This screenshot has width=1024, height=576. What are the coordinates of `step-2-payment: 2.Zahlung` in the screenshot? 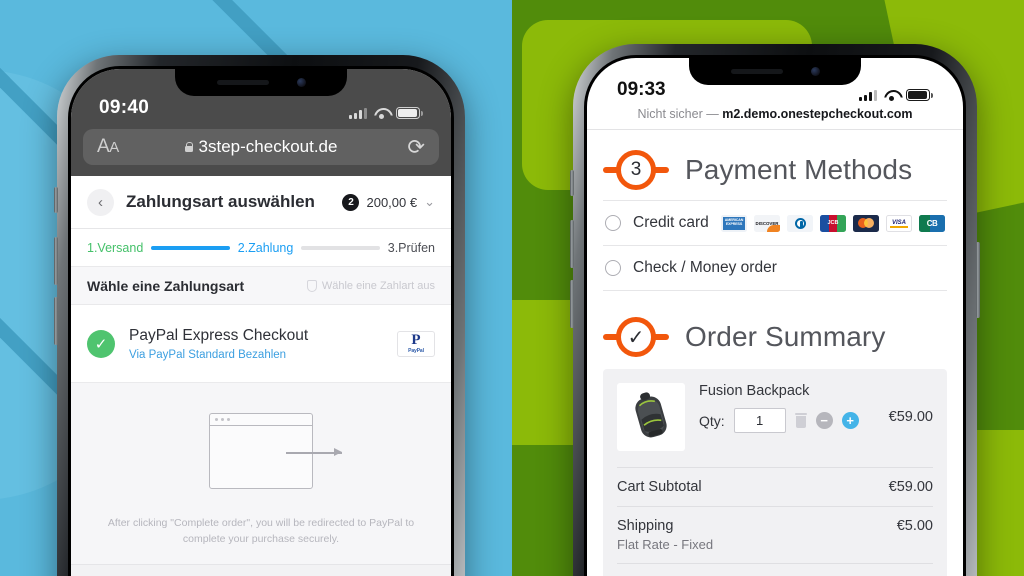 It's located at (266, 248).